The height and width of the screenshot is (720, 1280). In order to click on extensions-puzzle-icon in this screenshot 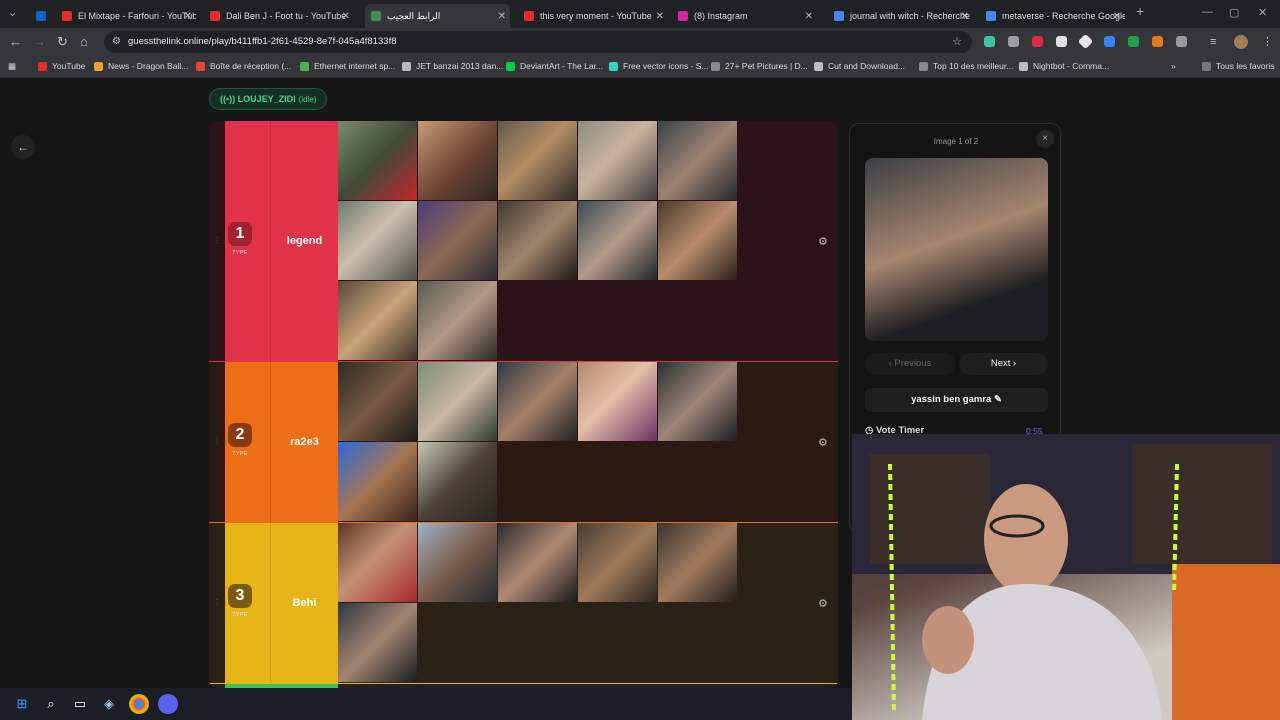, I will do `click(1181, 41)`.